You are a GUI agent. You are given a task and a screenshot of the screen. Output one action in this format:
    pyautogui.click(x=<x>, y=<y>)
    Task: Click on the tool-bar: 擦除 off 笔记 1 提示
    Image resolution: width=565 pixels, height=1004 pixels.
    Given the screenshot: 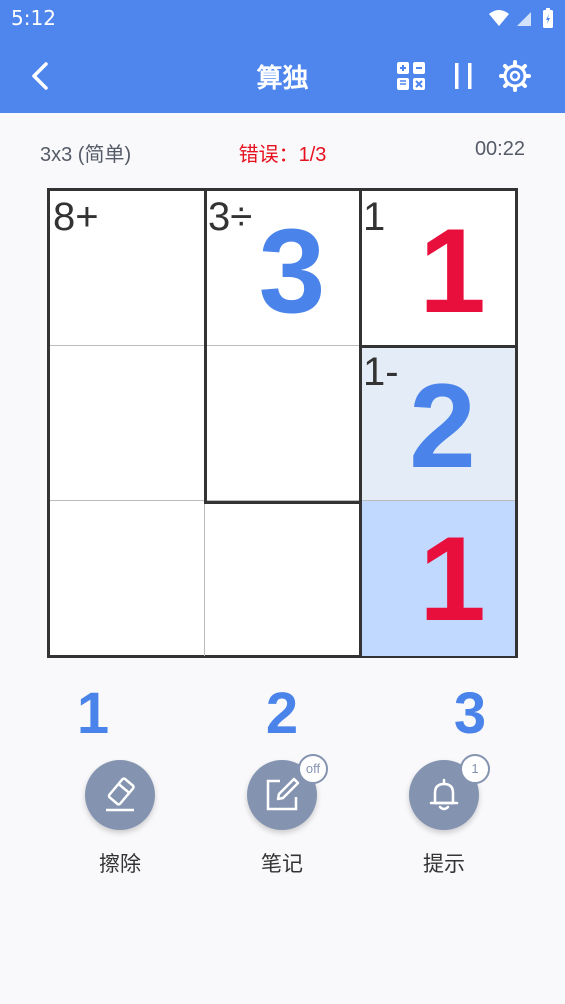 What is the action you would take?
    pyautogui.click(x=282, y=822)
    